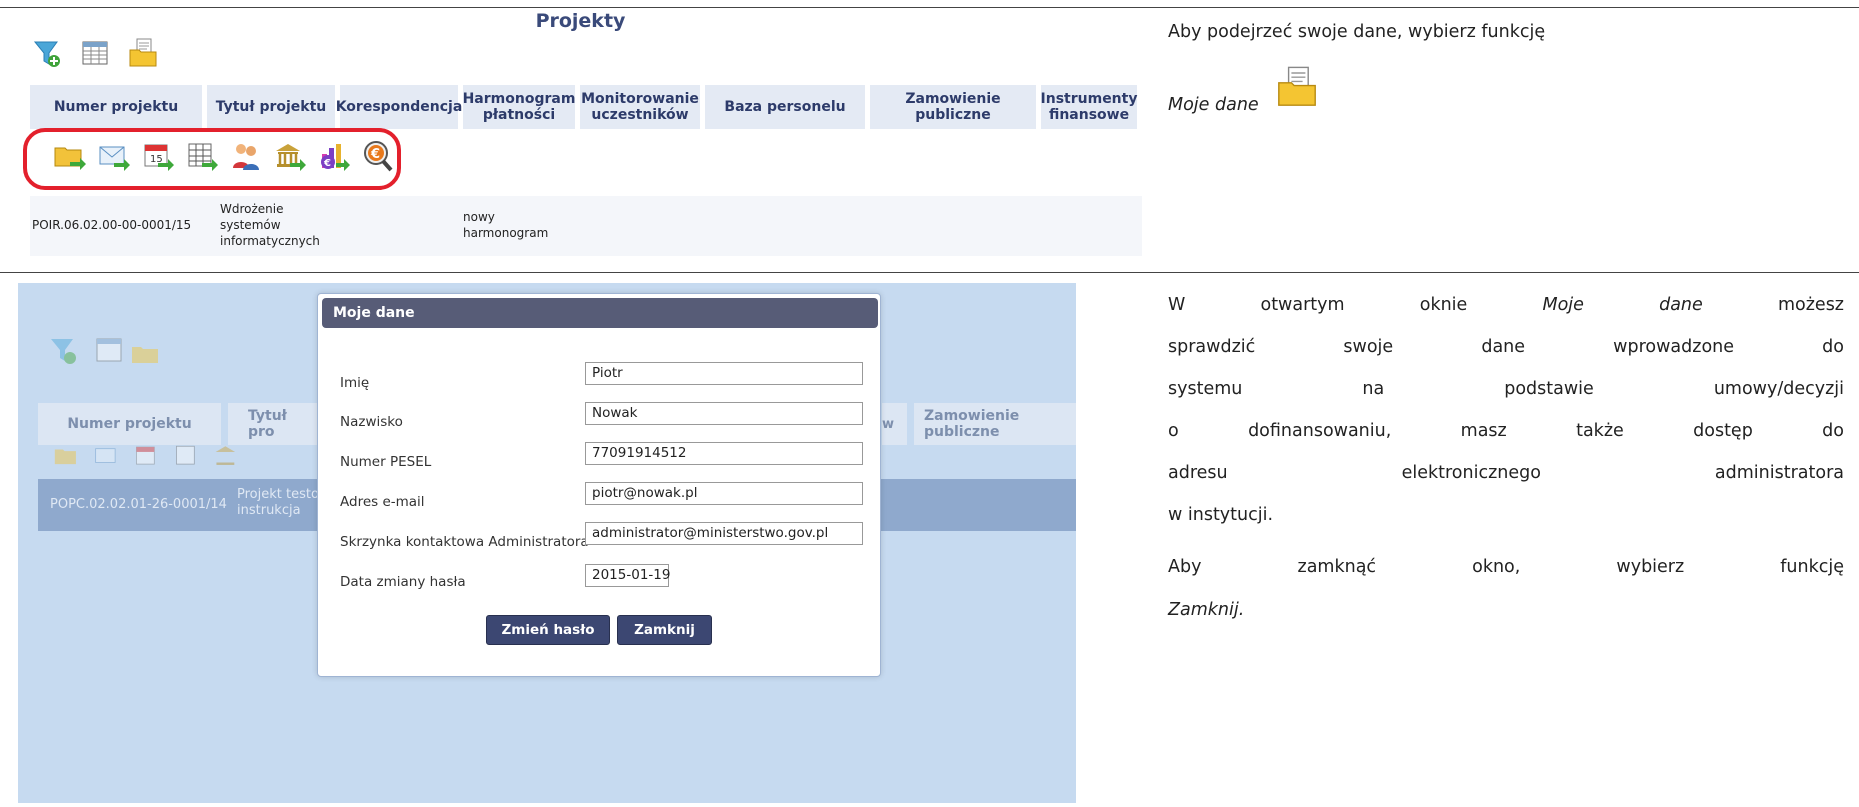  What do you see at coordinates (724, 453) in the screenshot?
I see `pesel-field: 77091914512` at bounding box center [724, 453].